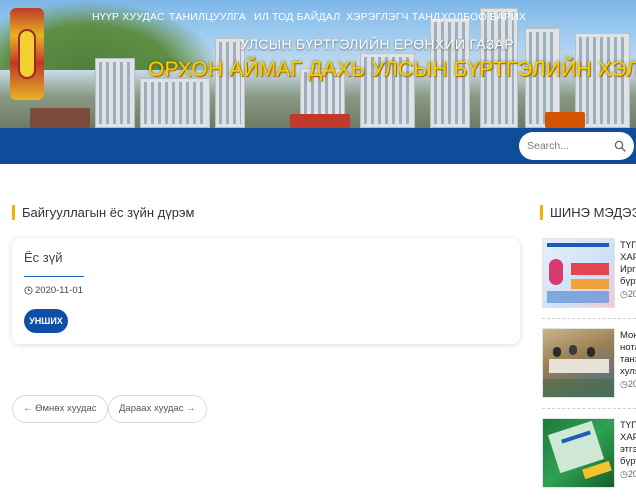 The width and height of the screenshot is (636, 497). What do you see at coordinates (28, 290) in the screenshot?
I see `clock-icon` at bounding box center [28, 290].